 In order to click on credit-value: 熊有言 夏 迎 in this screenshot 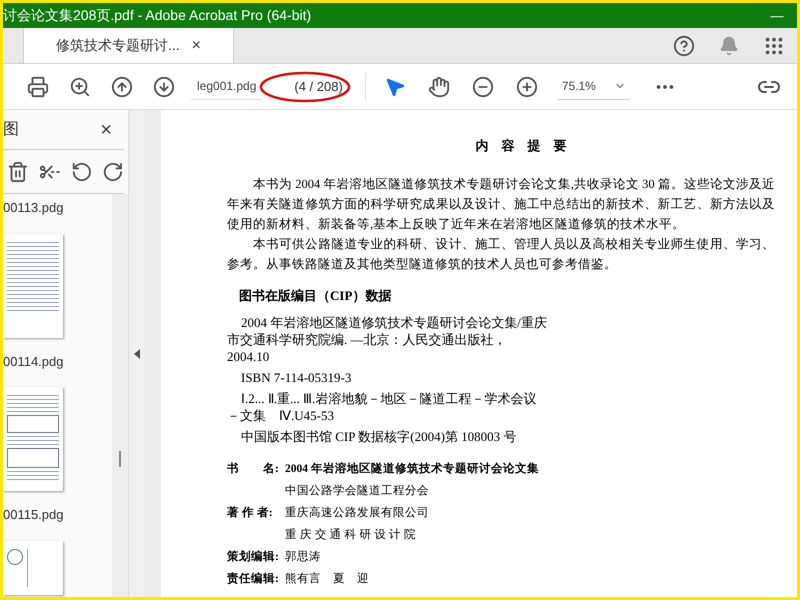, I will do `click(327, 579)`.